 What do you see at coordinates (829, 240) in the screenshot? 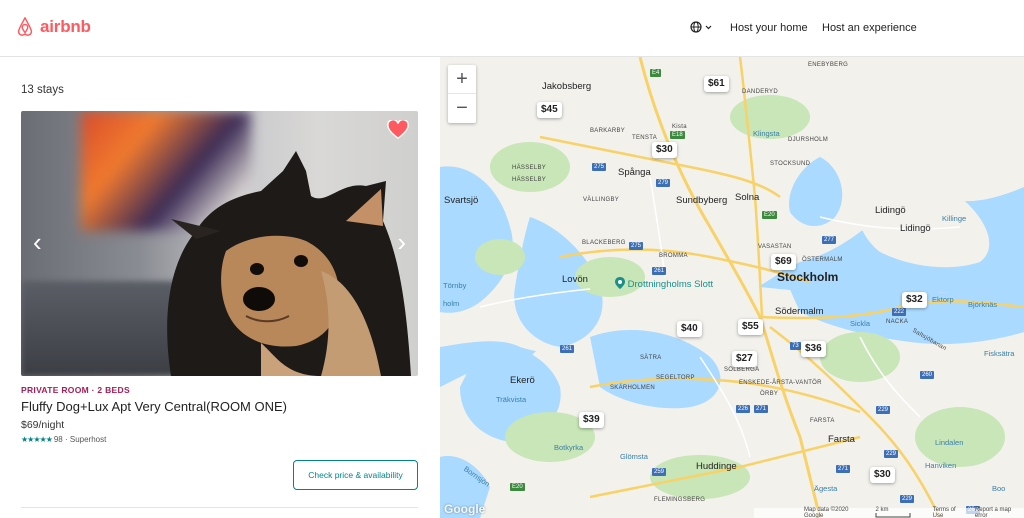
I see `road-shield-277: 277` at bounding box center [829, 240].